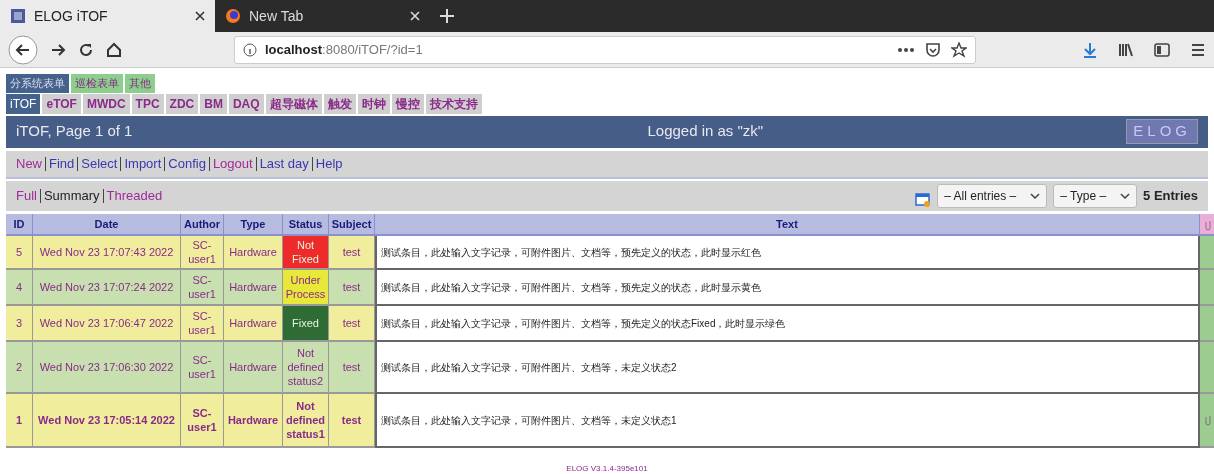 The width and height of the screenshot is (1214, 474). What do you see at coordinates (284, 163) in the screenshot?
I see `menu-link: Last day` at bounding box center [284, 163].